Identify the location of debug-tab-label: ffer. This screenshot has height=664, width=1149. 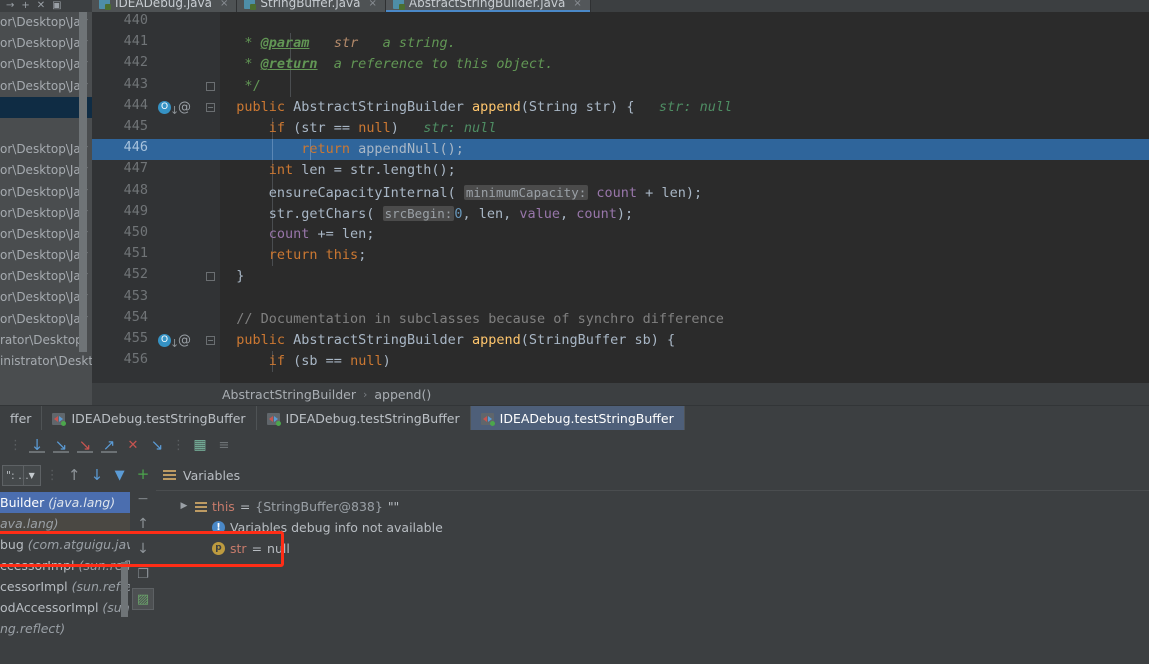
(21, 418).